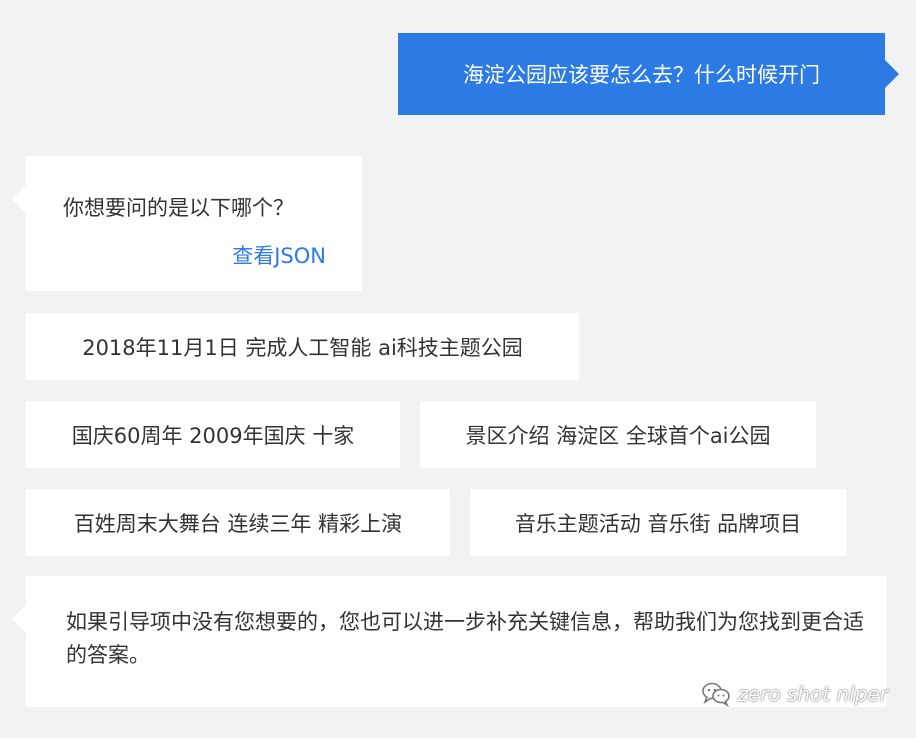  I want to click on clarify-question: 你想要问的是以下哪个？, so click(178, 208).